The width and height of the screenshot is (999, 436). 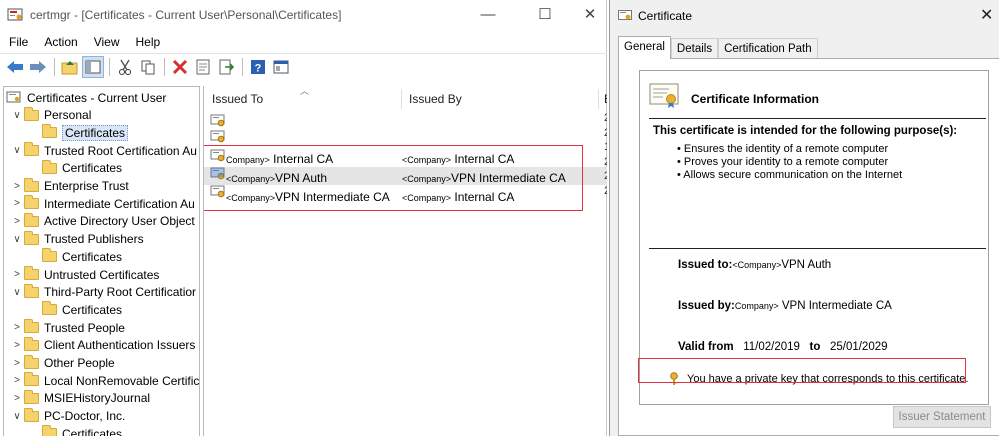 What do you see at coordinates (305, 91) in the screenshot?
I see `sort-ascending-icon: ︿` at bounding box center [305, 91].